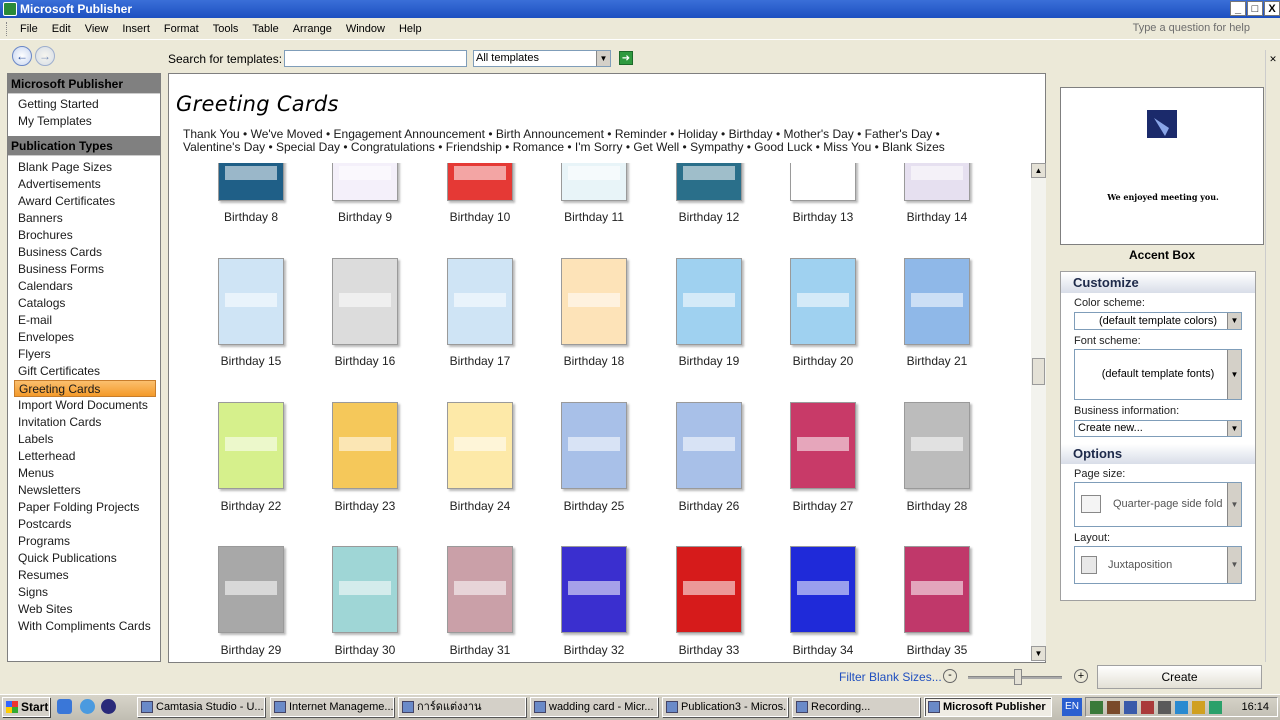 Image resolution: width=1280 pixels, height=720 pixels. I want to click on template-label: Birthday 29, so click(251, 650).